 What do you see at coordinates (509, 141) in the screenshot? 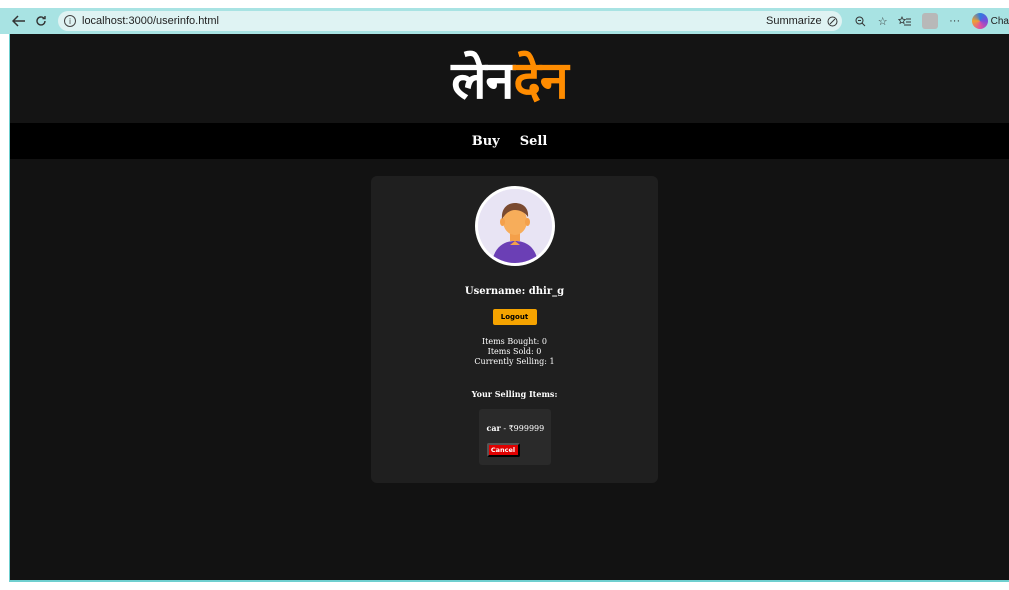
I see `site-nav: Buy Sell` at bounding box center [509, 141].